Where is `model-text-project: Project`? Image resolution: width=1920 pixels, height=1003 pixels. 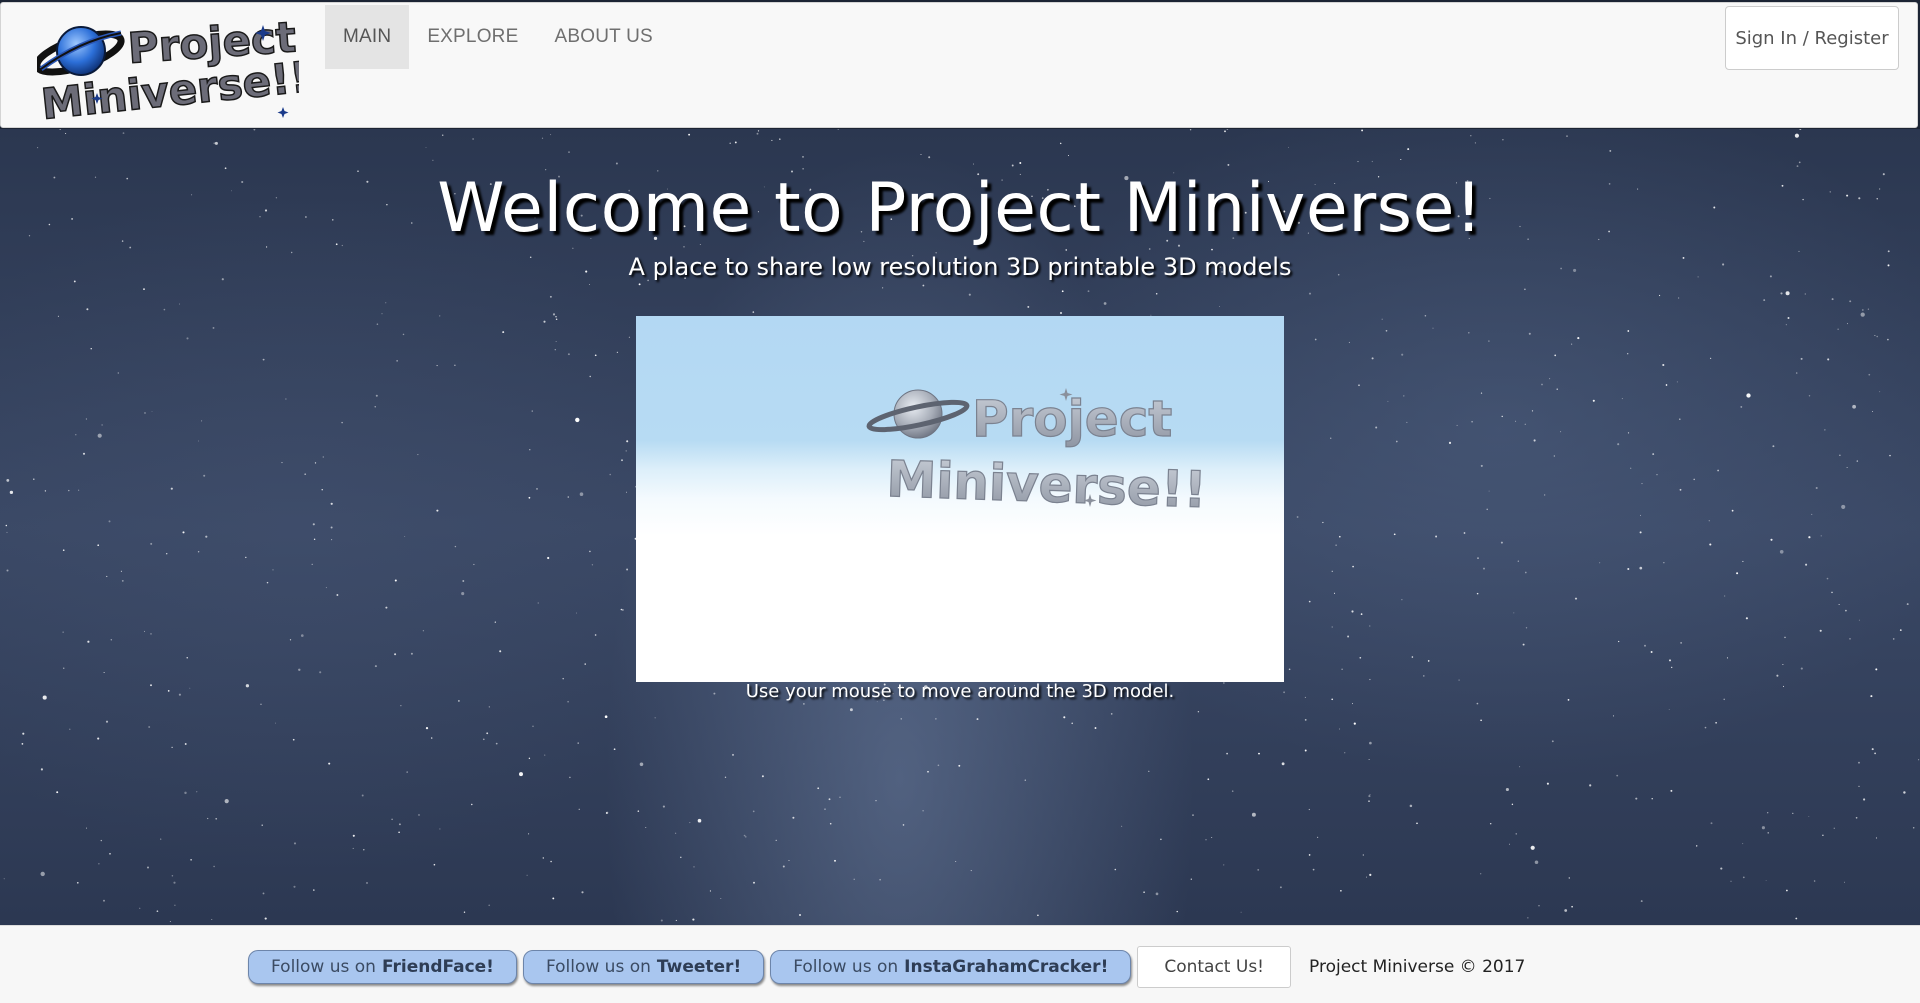
model-text-project: Project is located at coordinates (1072, 419).